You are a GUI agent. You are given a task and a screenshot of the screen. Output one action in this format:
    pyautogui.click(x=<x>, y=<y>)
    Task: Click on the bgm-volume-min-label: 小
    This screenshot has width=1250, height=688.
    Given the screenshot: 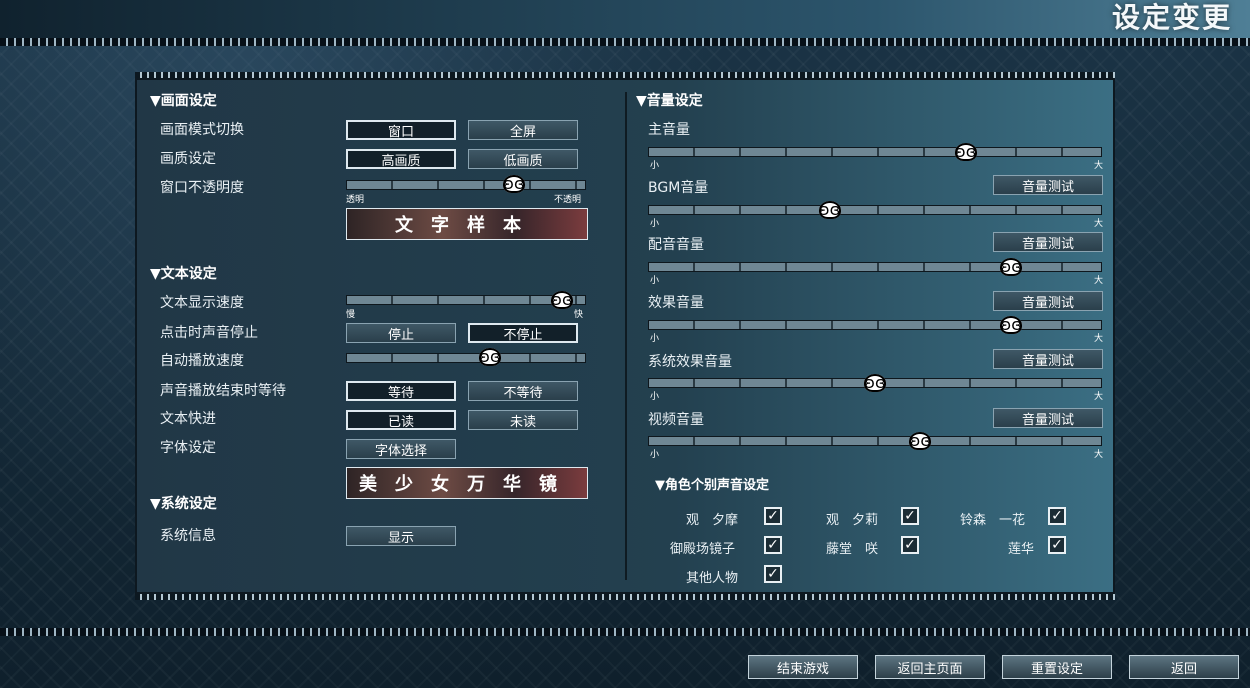 What is the action you would take?
    pyautogui.click(x=655, y=224)
    